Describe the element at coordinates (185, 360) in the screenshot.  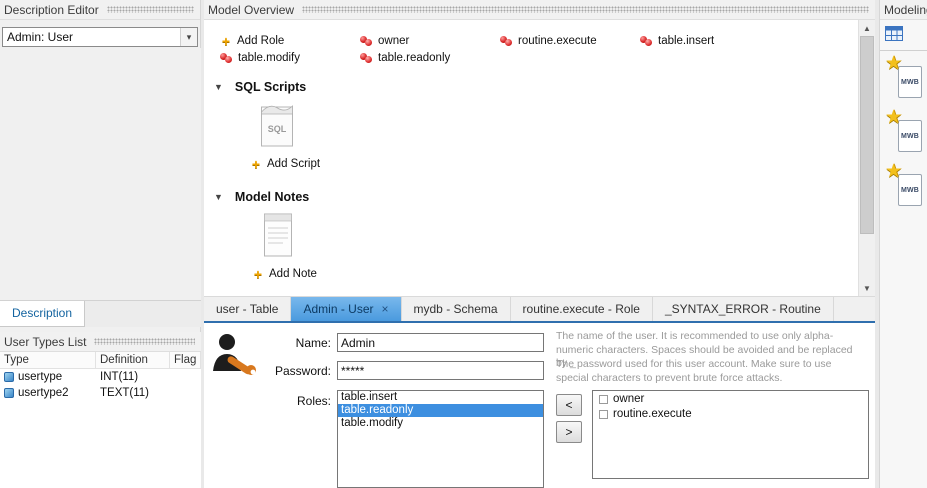
I see `column-header-flag: Flag` at that location.